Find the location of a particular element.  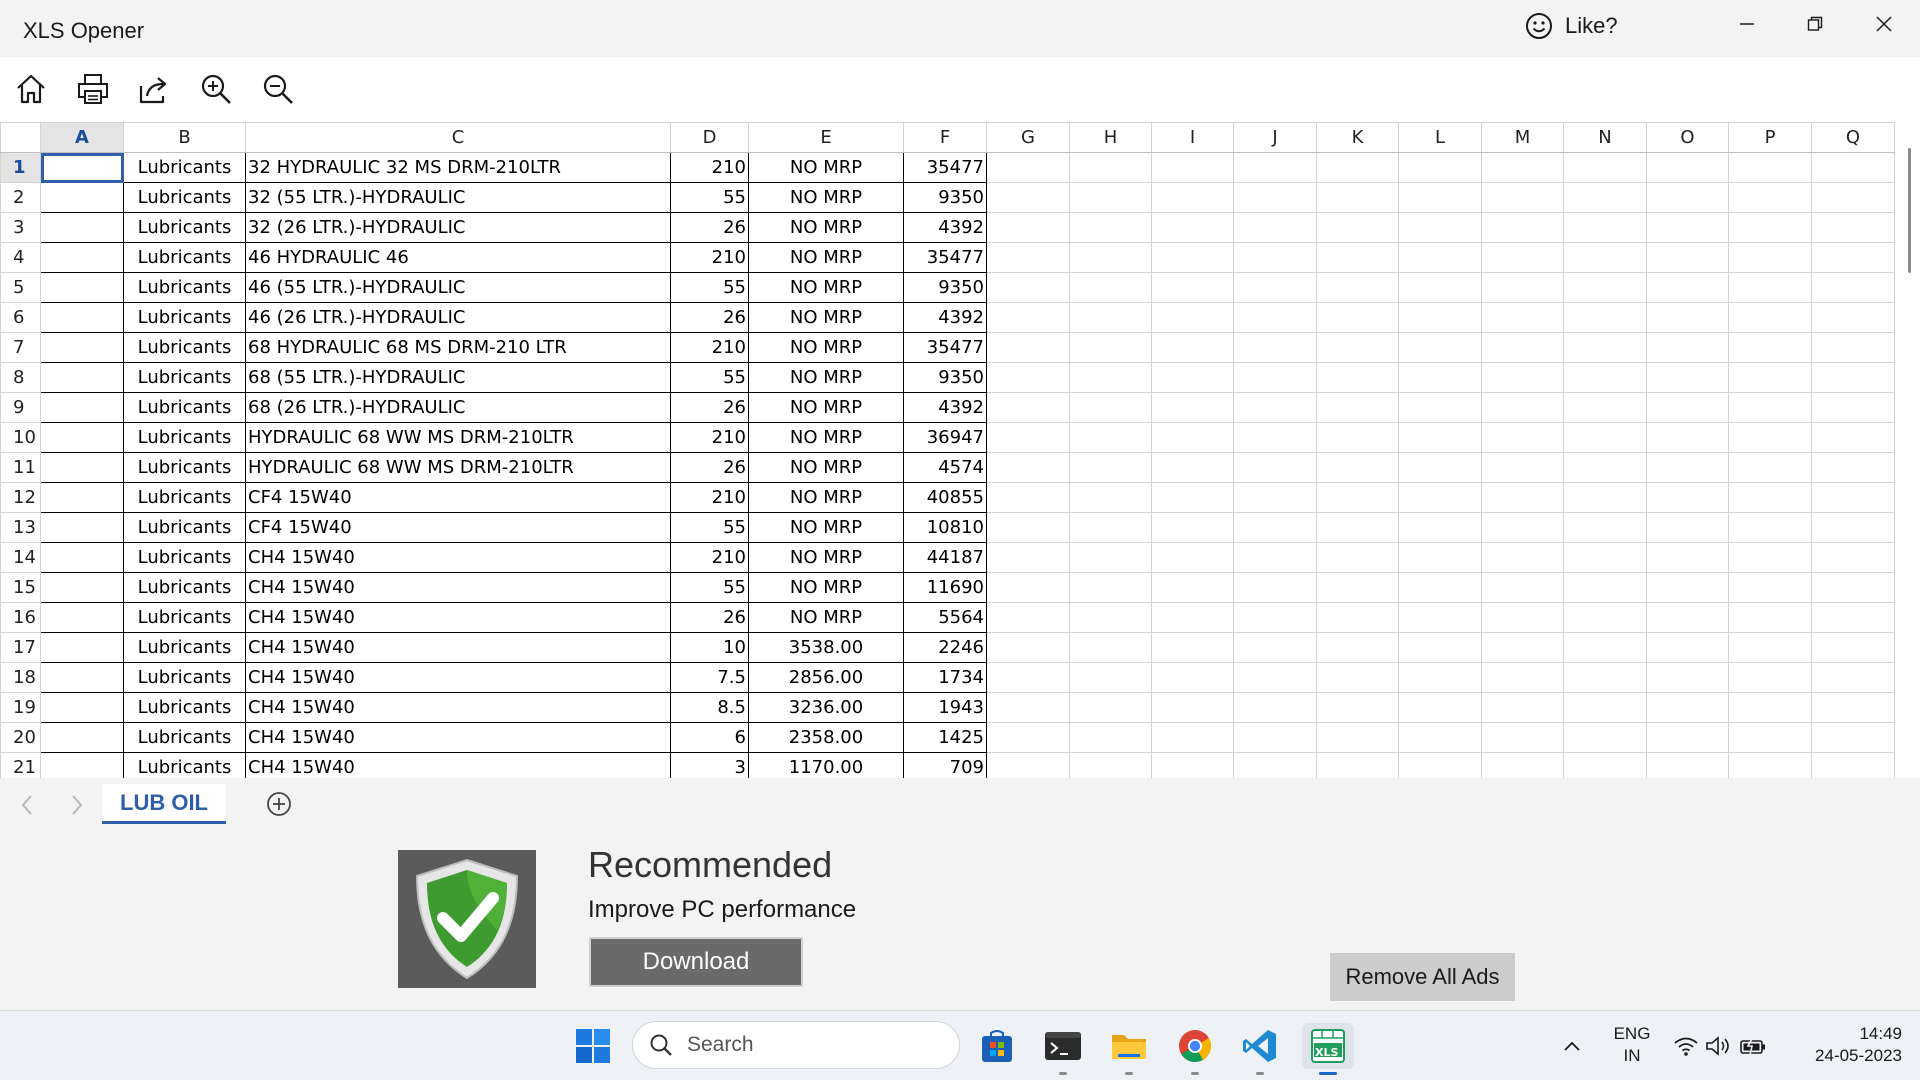

cell-f: 5564 is located at coordinates (945, 617).